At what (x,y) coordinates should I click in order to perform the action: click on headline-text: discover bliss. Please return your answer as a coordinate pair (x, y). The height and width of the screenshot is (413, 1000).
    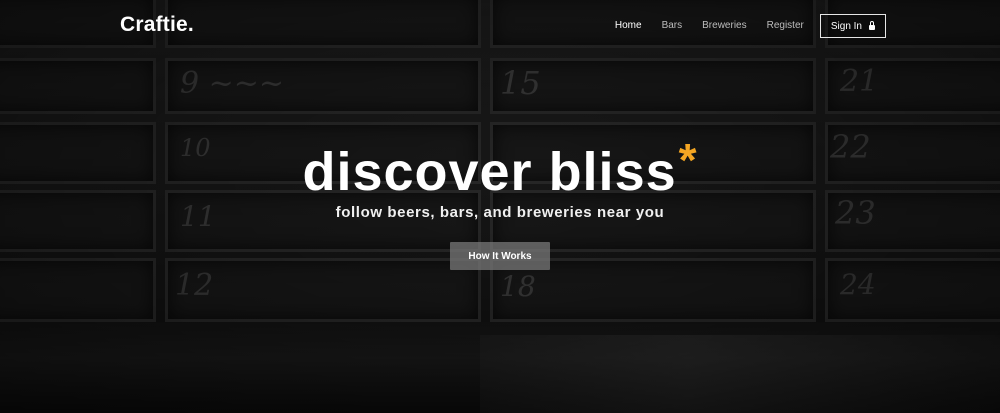
    Looking at the image, I should click on (489, 172).